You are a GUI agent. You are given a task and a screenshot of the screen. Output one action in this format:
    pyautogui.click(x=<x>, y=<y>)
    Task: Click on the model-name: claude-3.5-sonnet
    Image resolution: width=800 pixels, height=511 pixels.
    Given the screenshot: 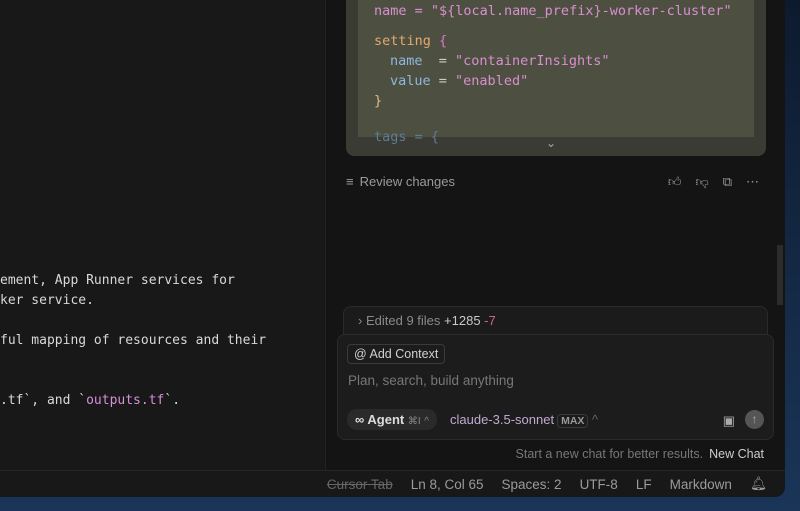 What is the action you would take?
    pyautogui.click(x=502, y=419)
    